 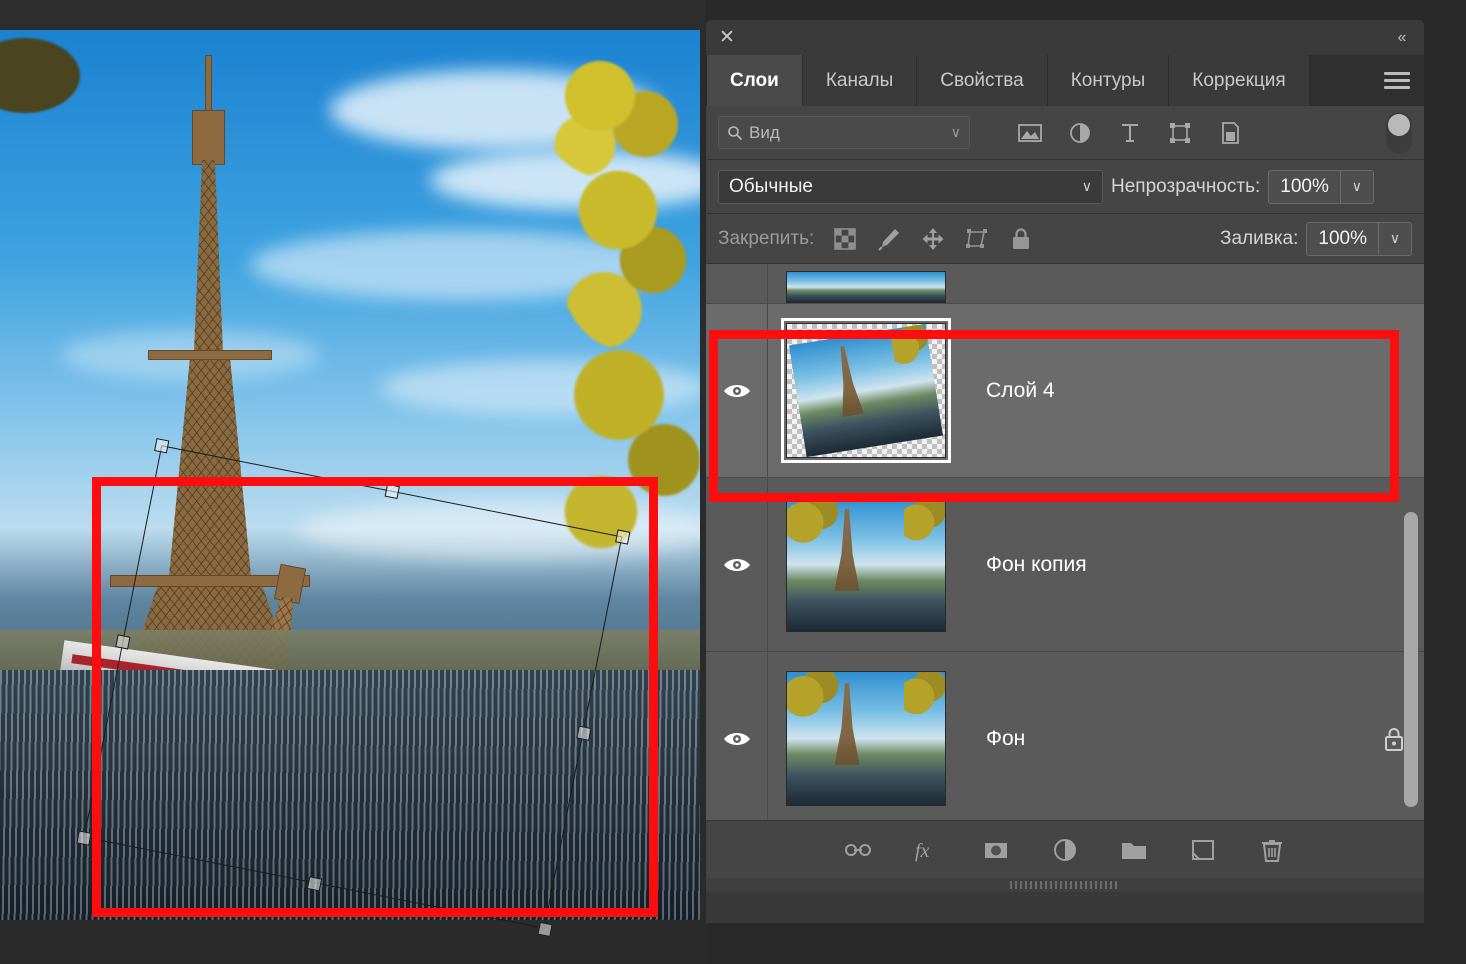 What do you see at coordinates (766, 238) in the screenshot?
I see `lock-label: Закрепить:` at bounding box center [766, 238].